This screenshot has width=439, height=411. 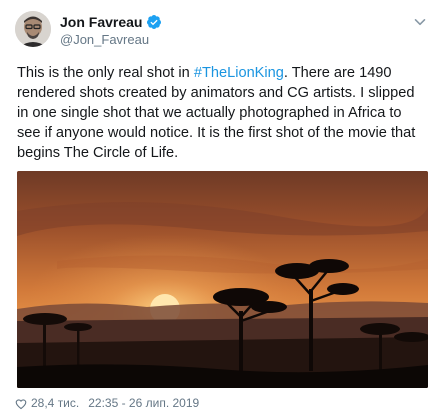 What do you see at coordinates (154, 22) in the screenshot?
I see `verified-badge-icon` at bounding box center [154, 22].